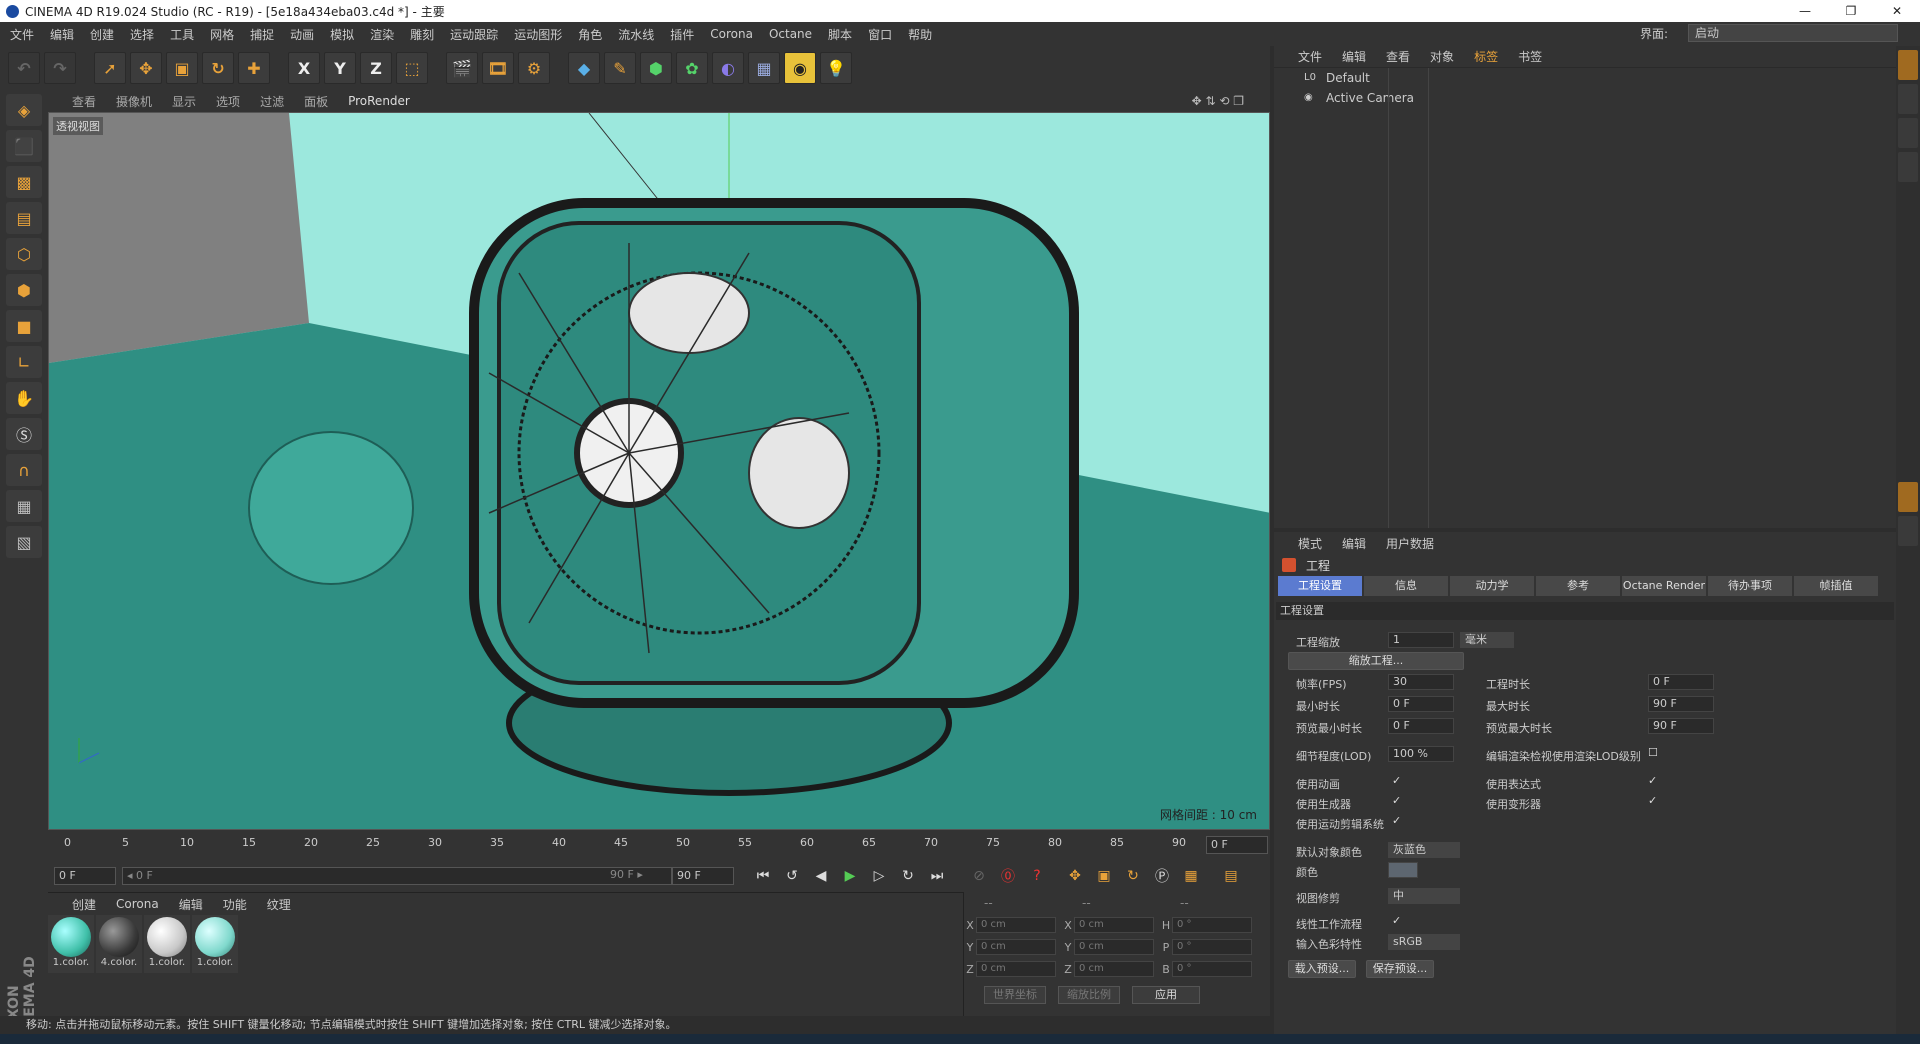  I want to click on minimize-button: —, so click(1805, 11).